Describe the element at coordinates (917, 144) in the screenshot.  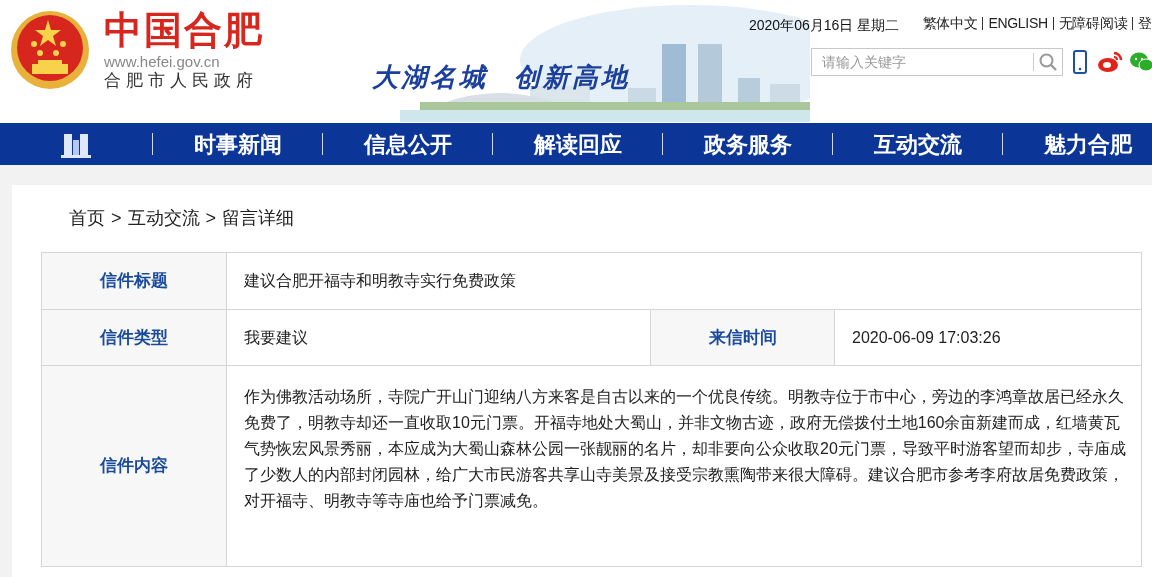
I see `nav-item: 互动交流` at that location.